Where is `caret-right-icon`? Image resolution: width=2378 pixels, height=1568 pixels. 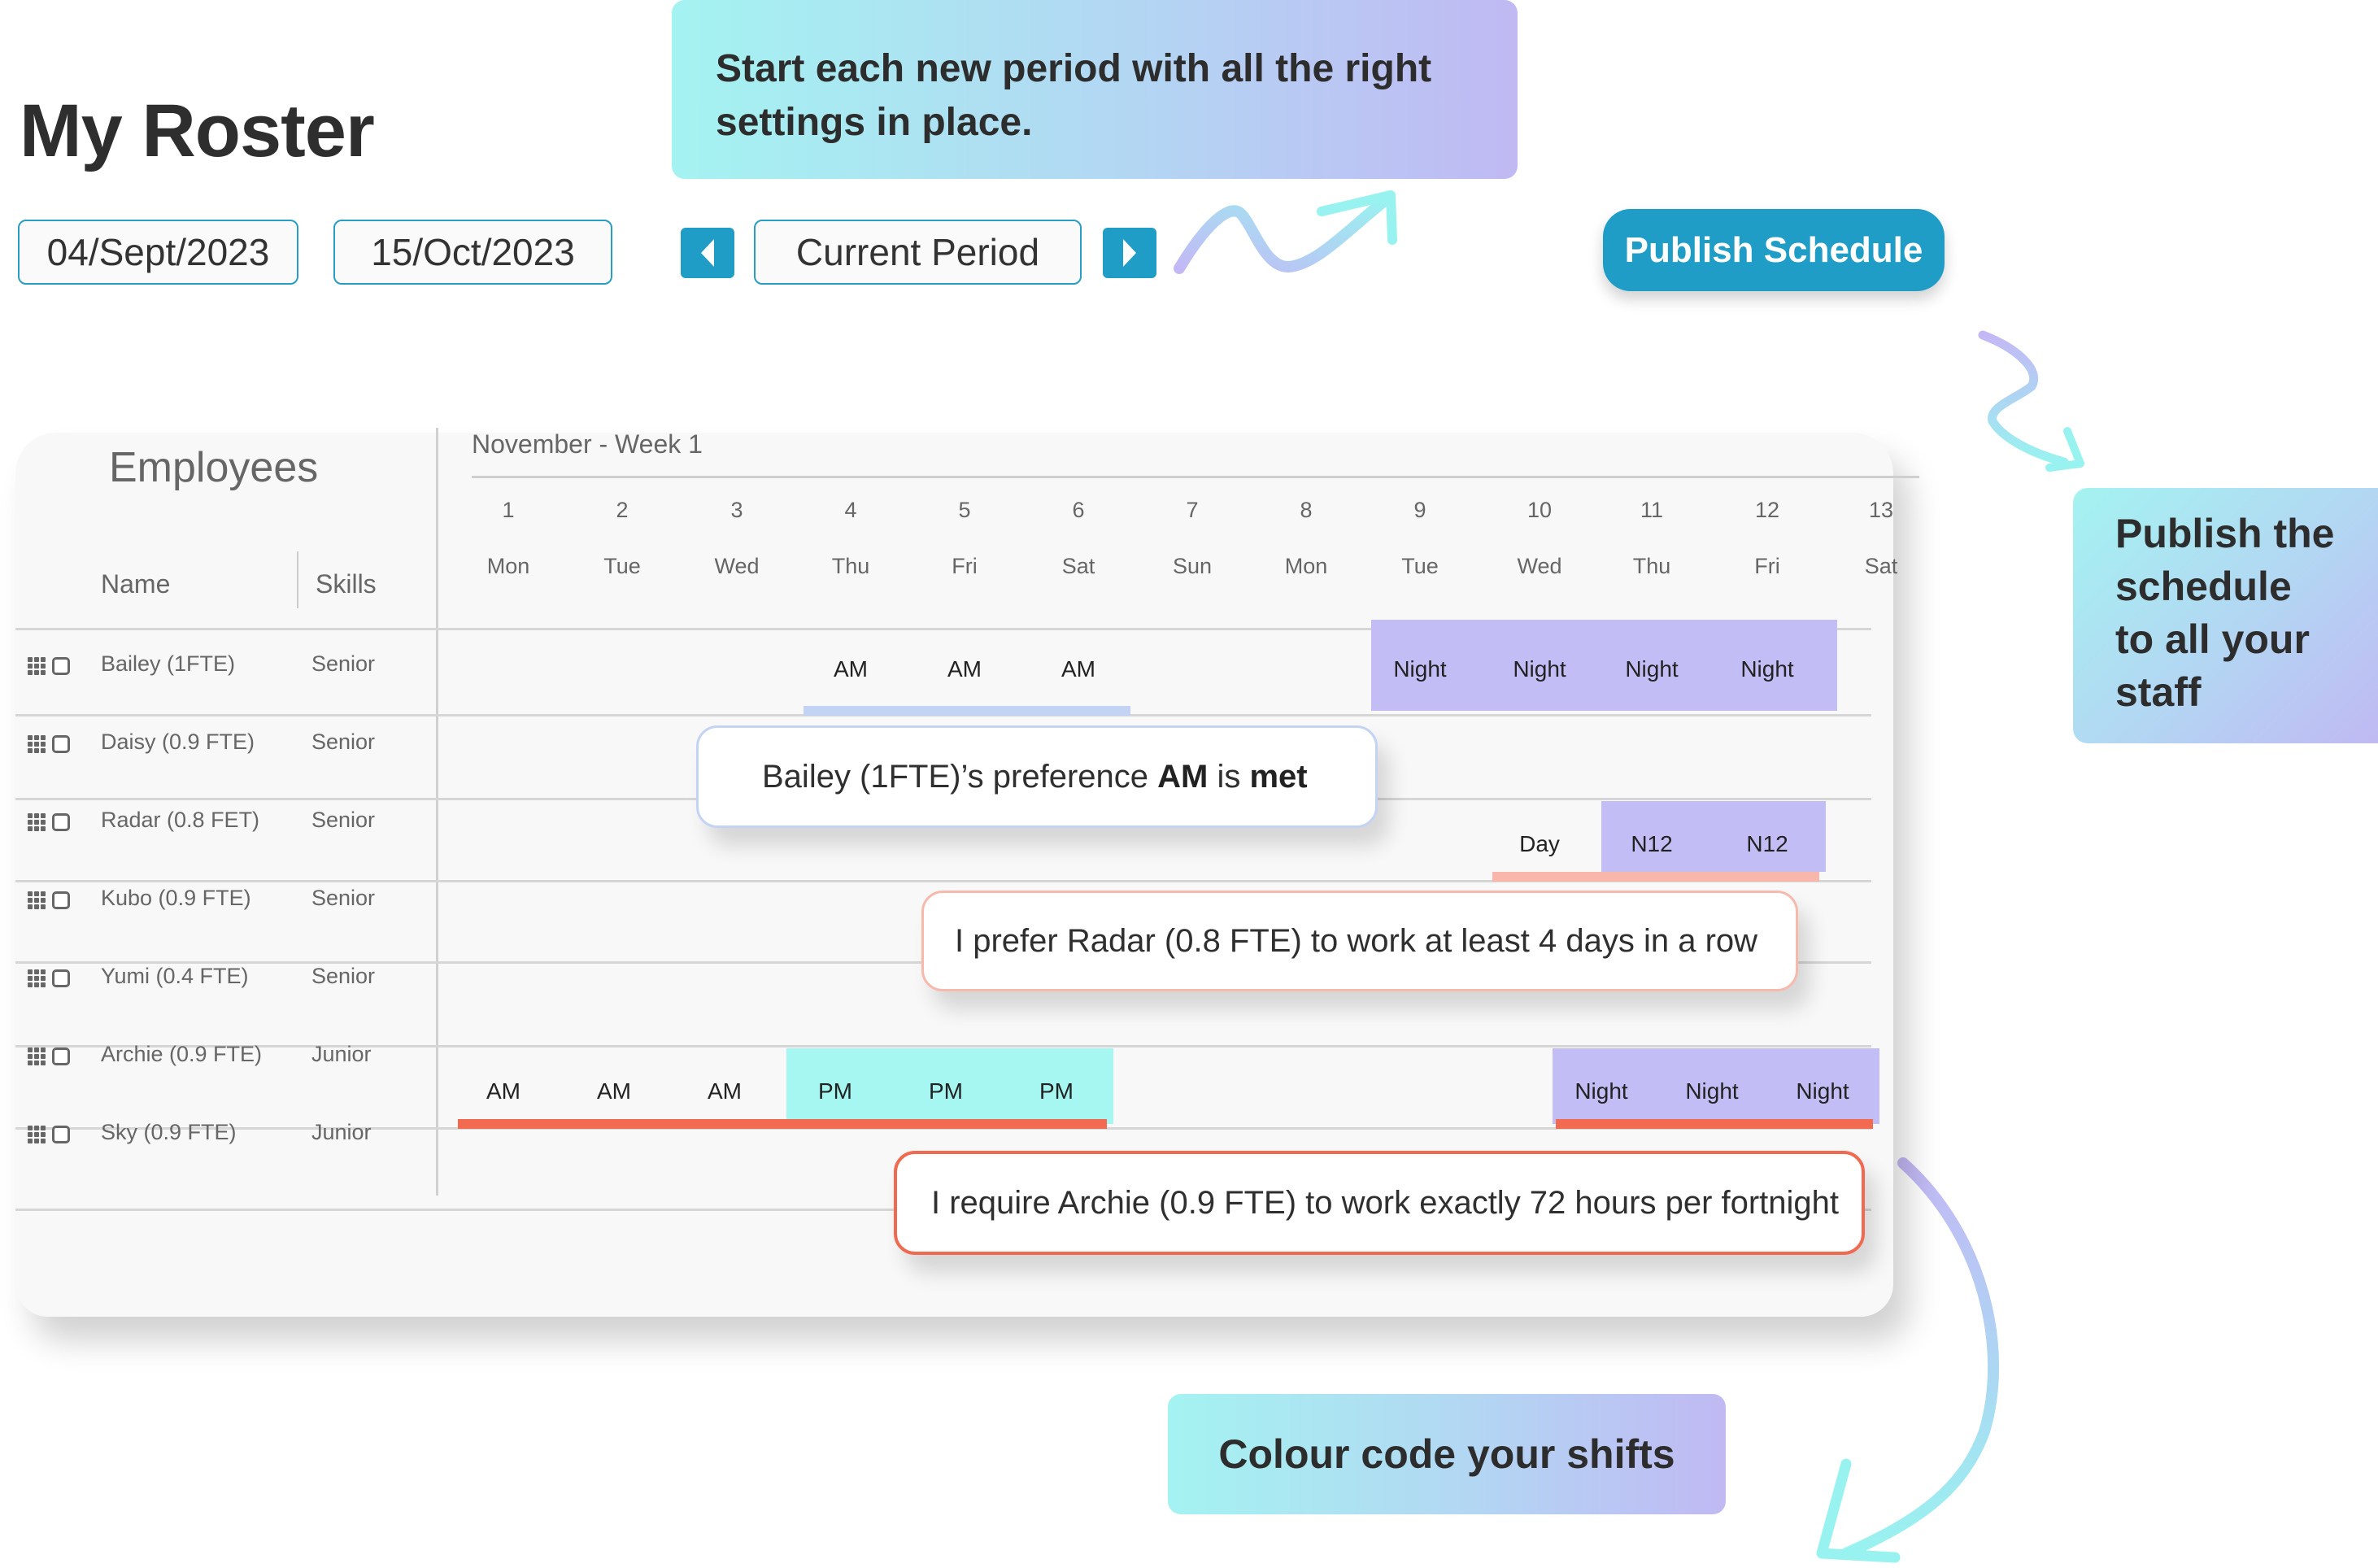 caret-right-icon is located at coordinates (1129, 253).